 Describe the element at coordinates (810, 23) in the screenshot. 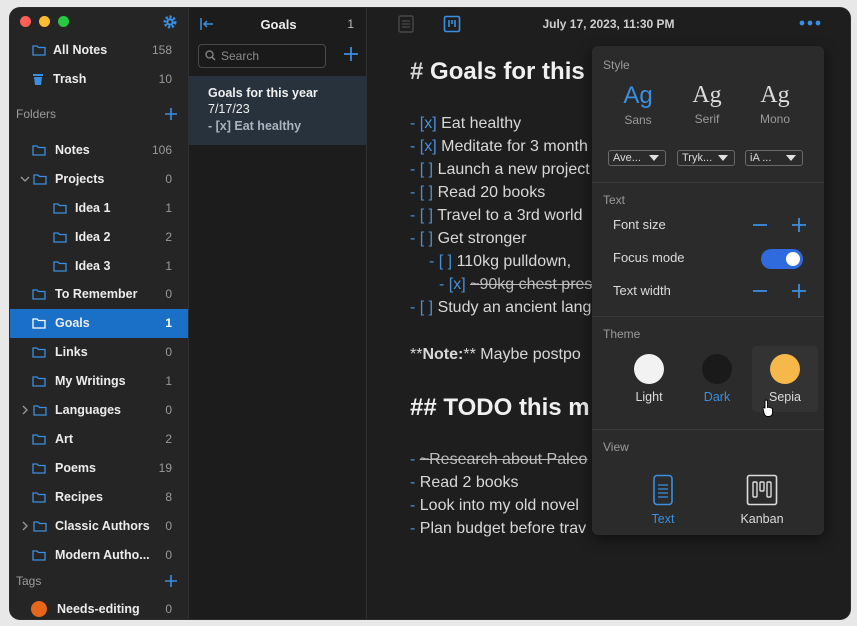

I see `more-options-icon` at that location.